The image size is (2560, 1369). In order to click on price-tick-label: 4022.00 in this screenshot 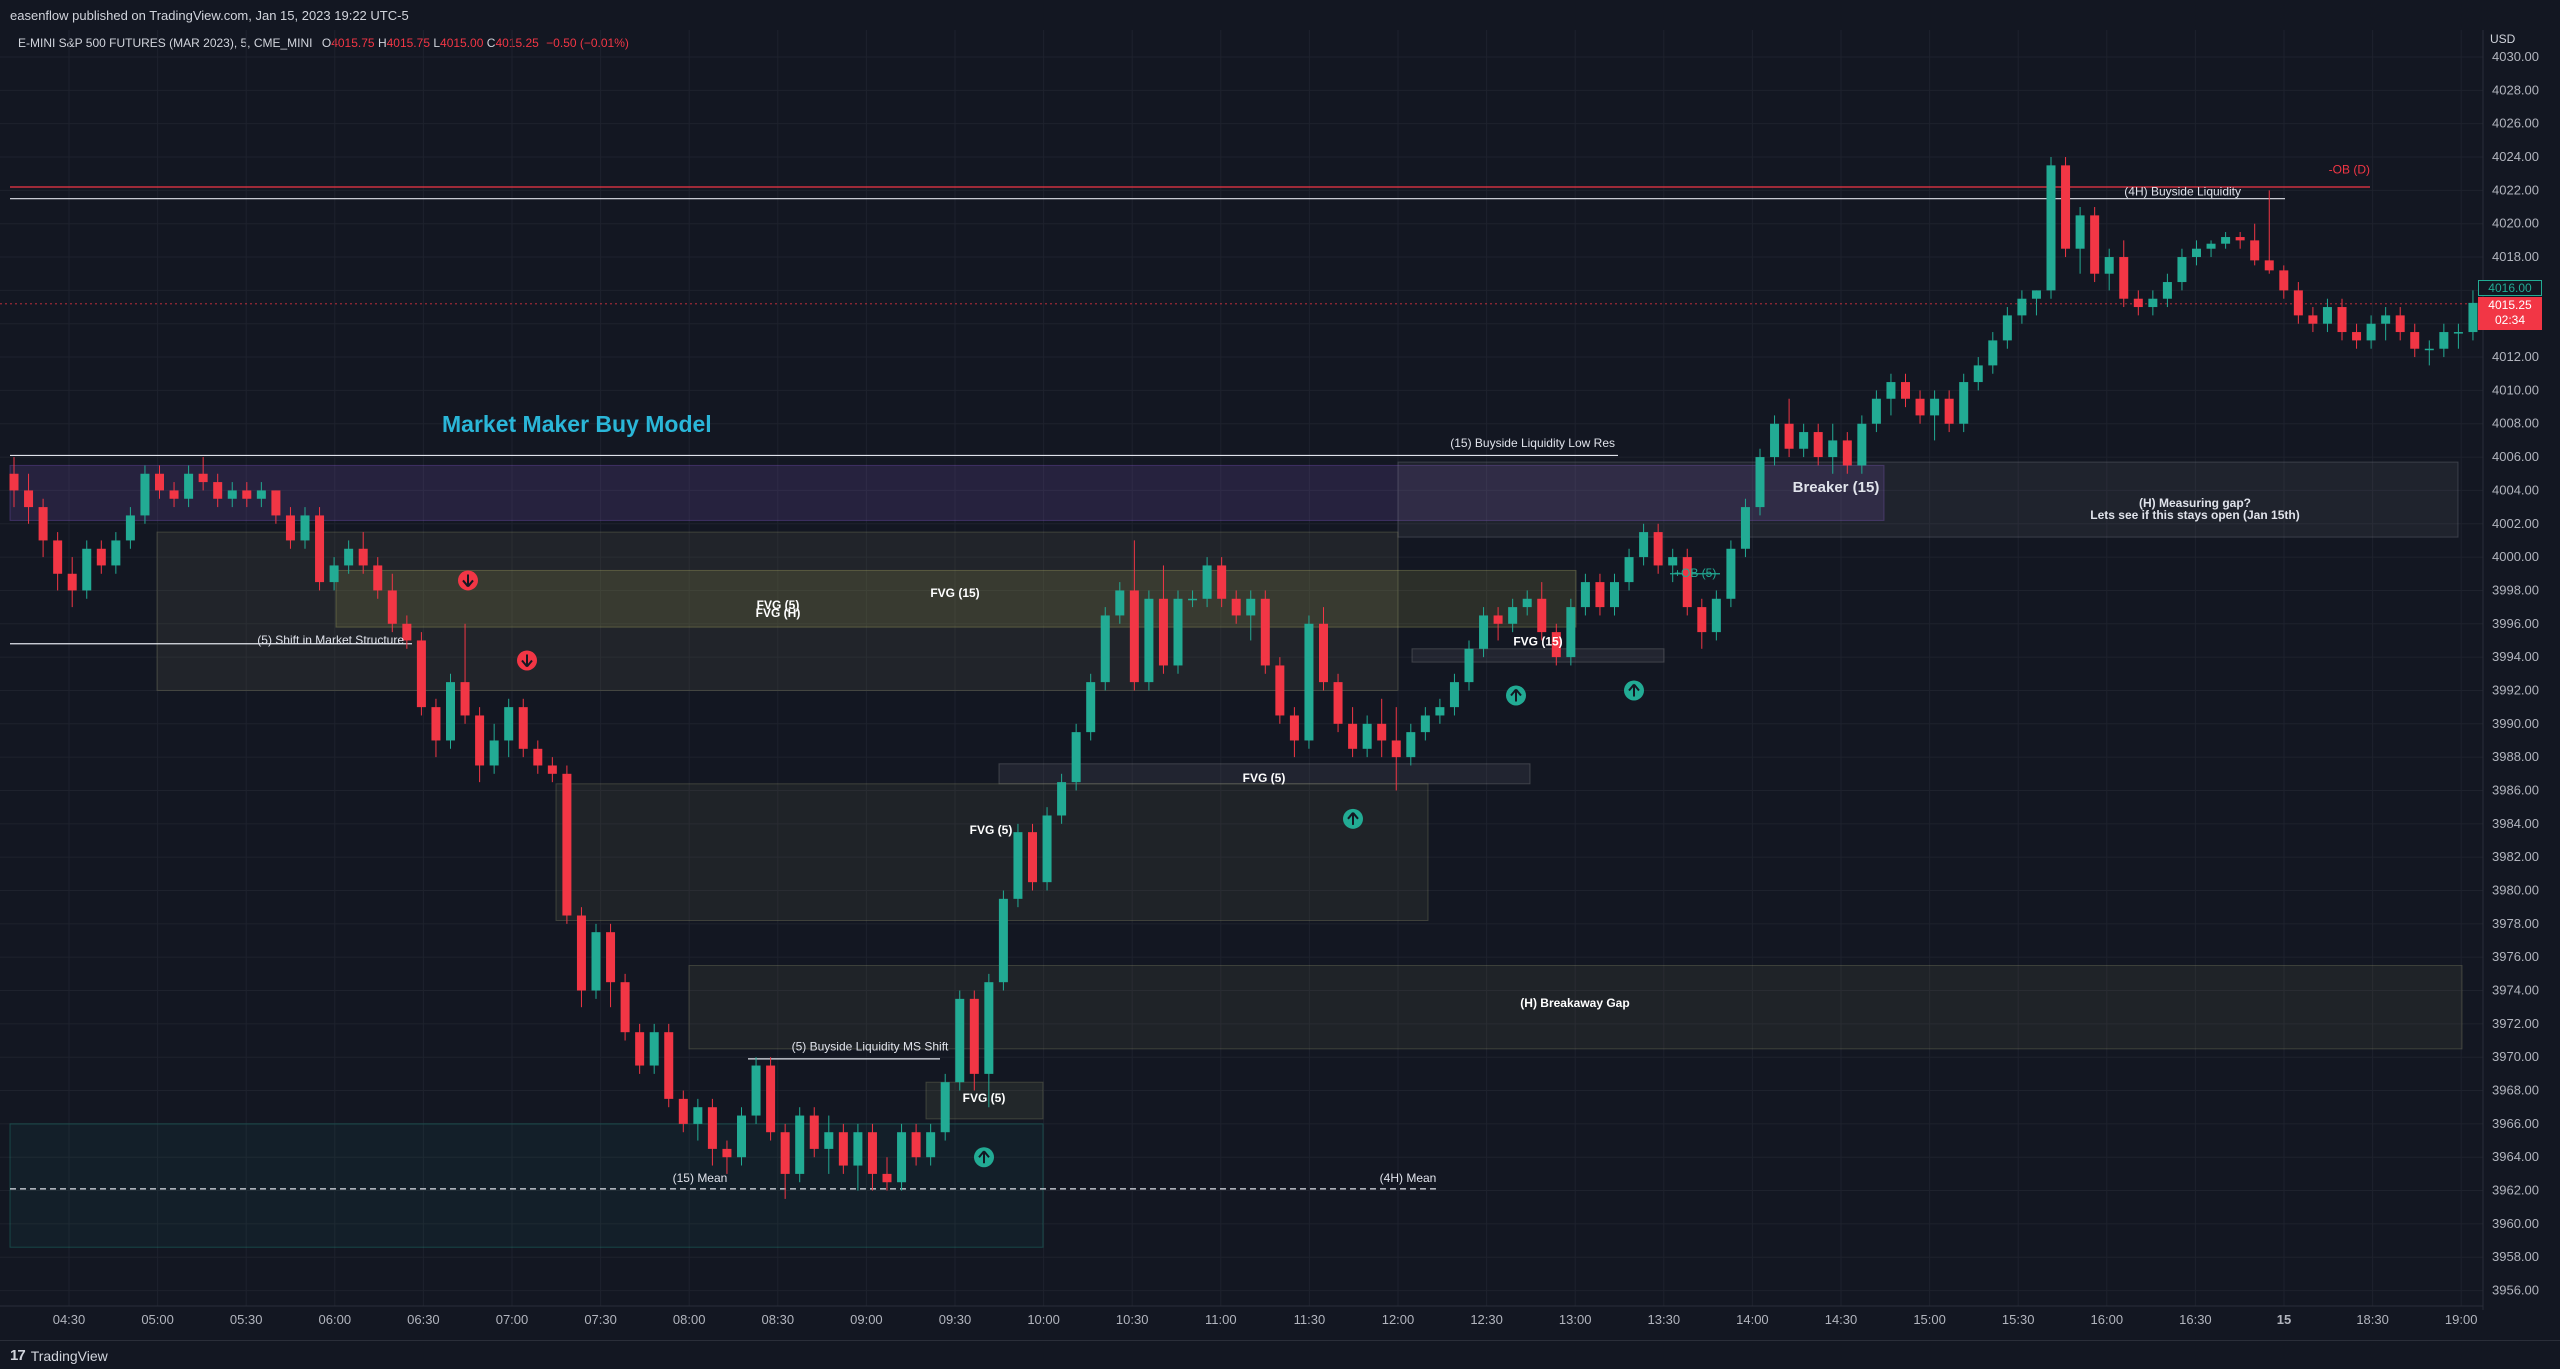, I will do `click(2515, 189)`.